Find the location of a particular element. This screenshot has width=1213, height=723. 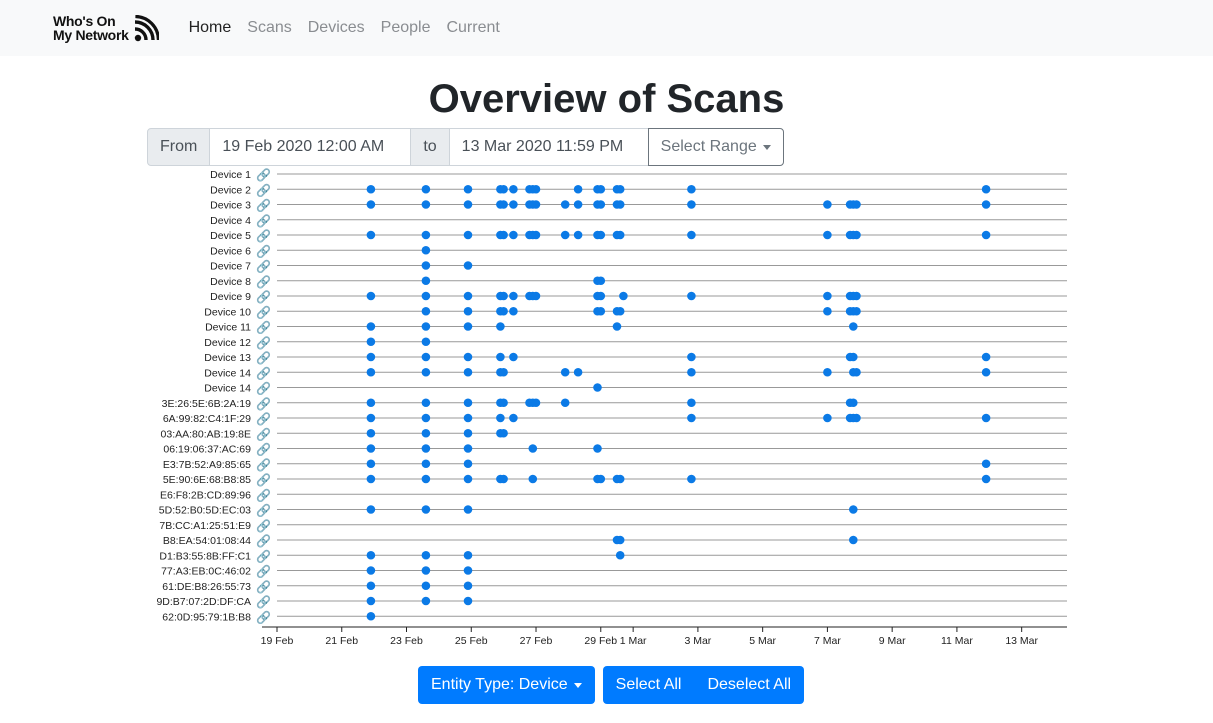

from-date-input: 19 Feb 2020 12:00 AM is located at coordinates (310, 147).